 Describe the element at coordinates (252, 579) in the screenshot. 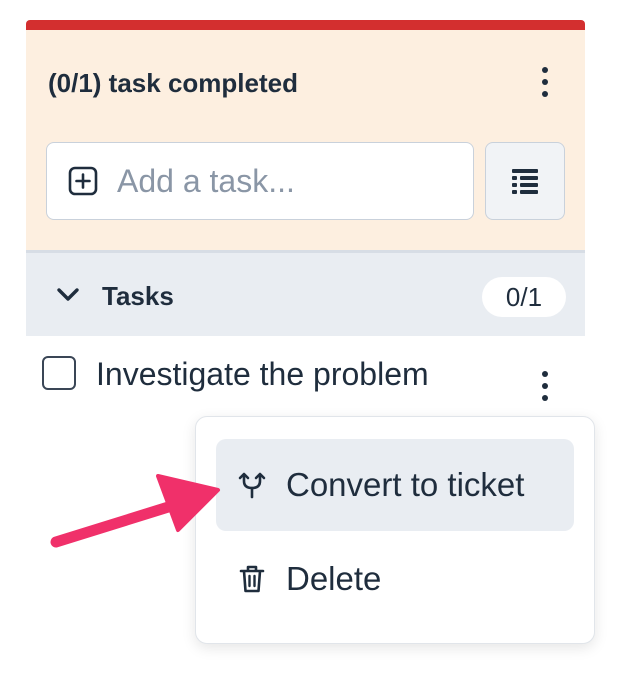

I see `trash-icon` at that location.